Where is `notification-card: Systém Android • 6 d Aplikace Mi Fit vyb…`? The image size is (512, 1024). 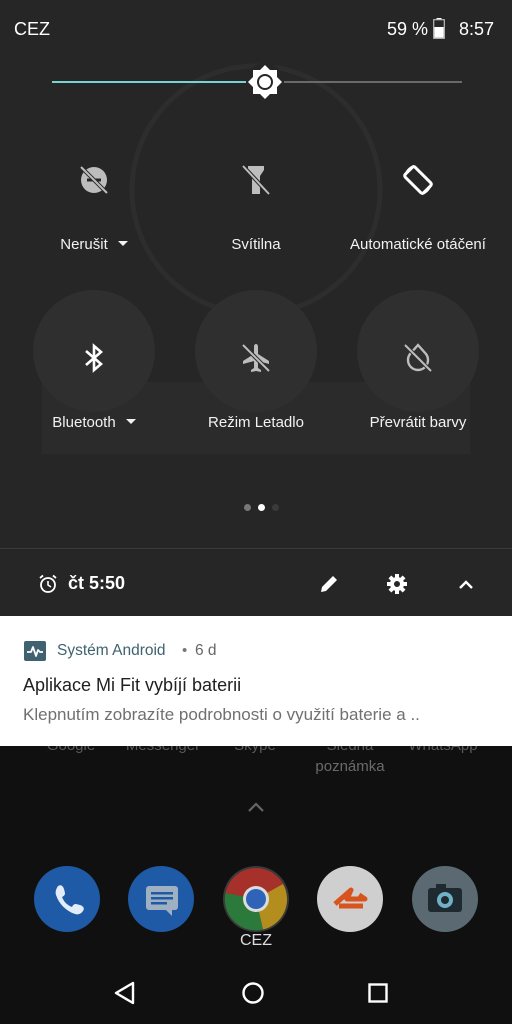 notification-card: Systém Android • 6 d Aplikace Mi Fit vyb… is located at coordinates (256, 681).